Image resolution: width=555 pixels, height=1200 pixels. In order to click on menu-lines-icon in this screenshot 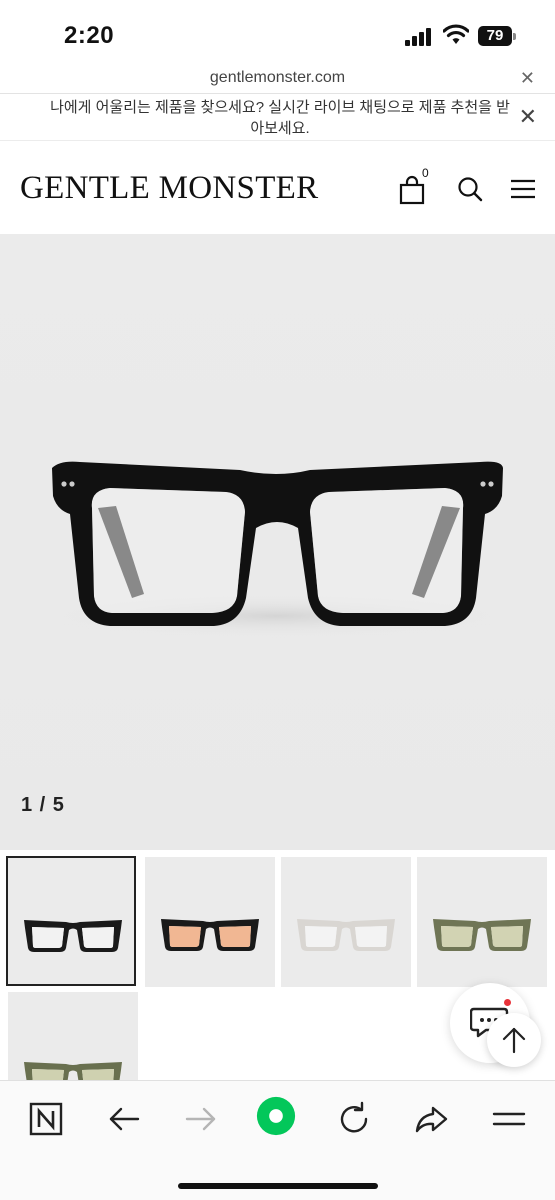, I will do `click(509, 1119)`.